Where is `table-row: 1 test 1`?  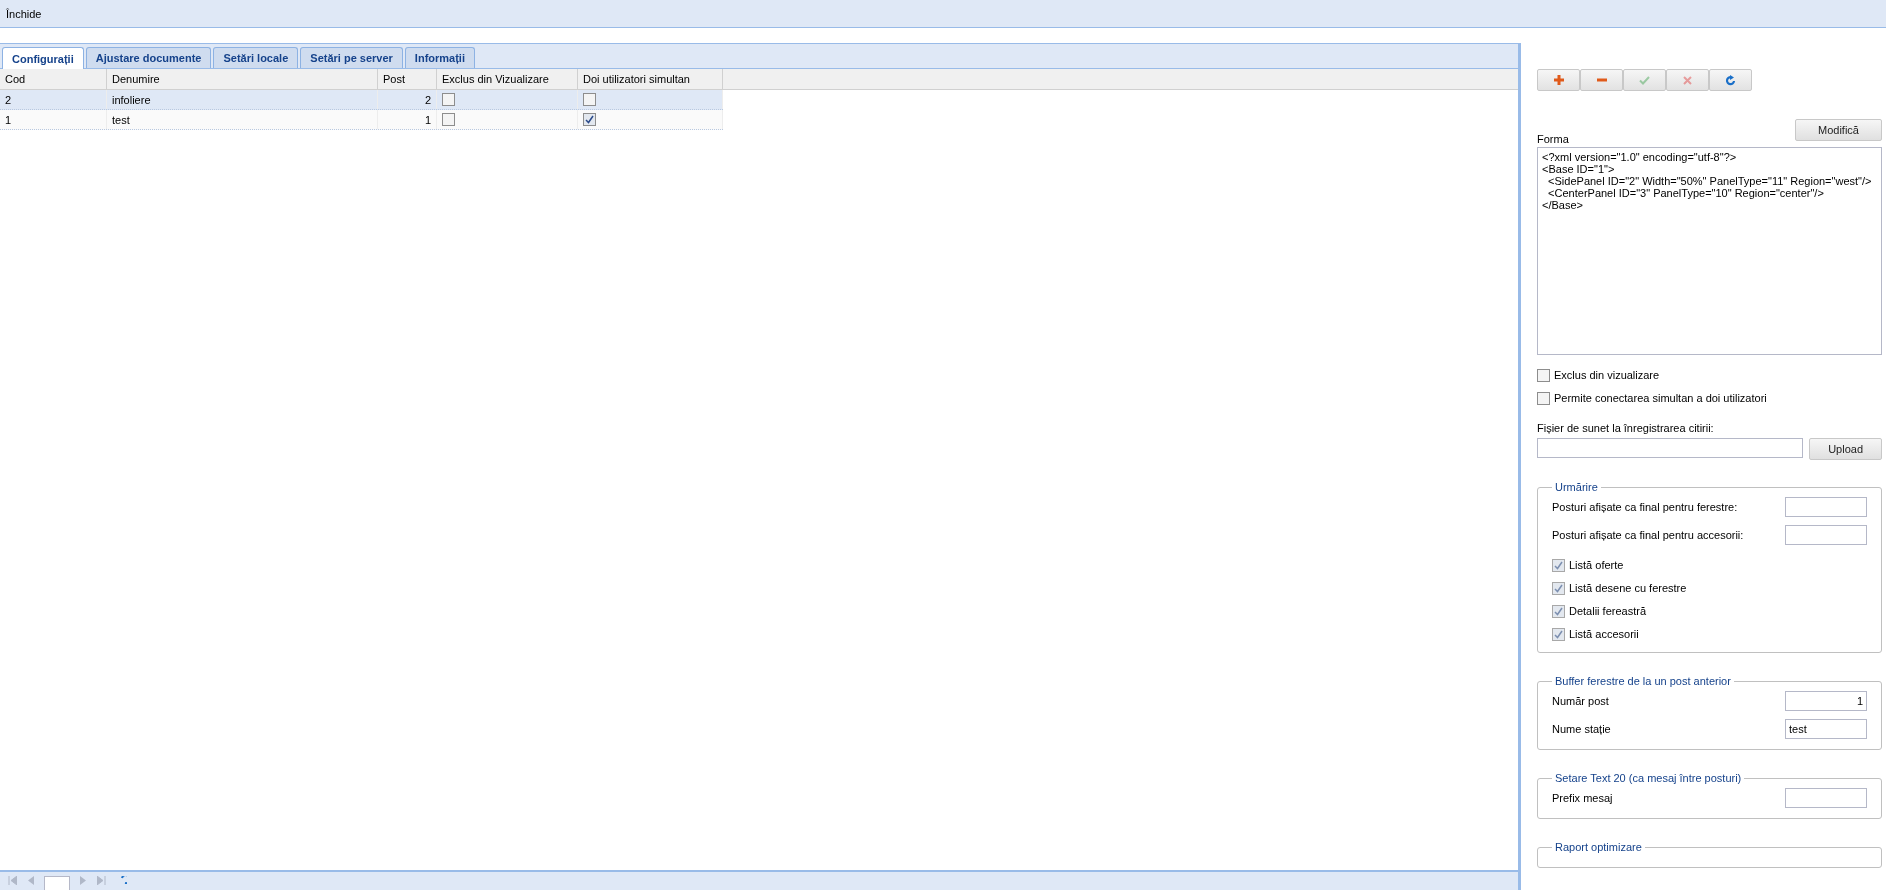
table-row: 1 test 1 is located at coordinates (361, 120).